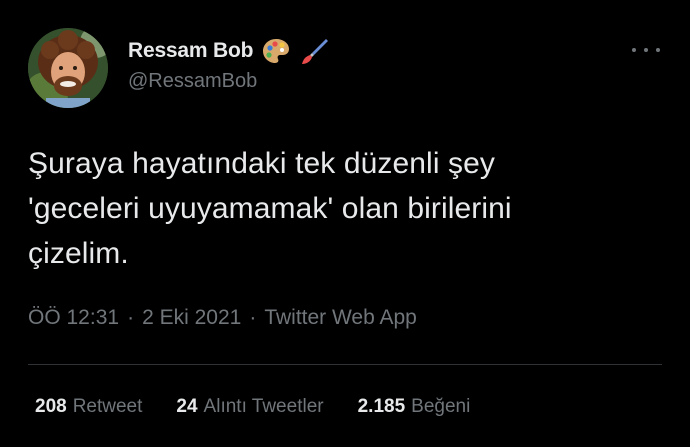  I want to click on divider, so click(345, 364).